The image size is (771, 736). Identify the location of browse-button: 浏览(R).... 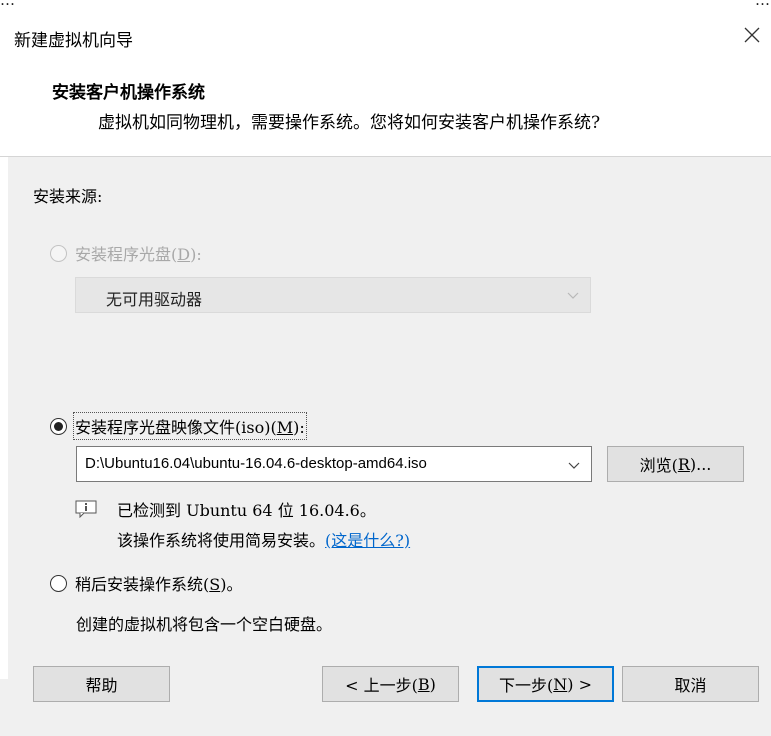
(675, 464).